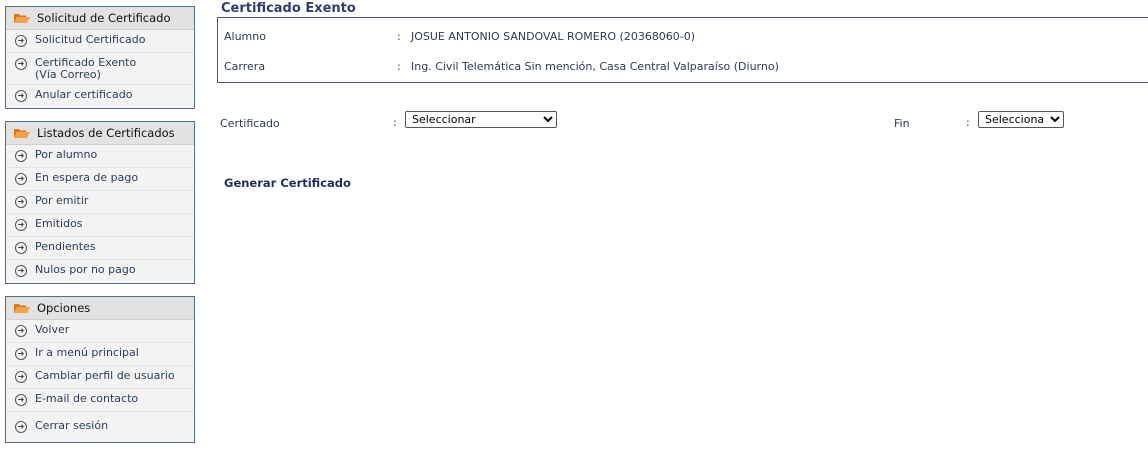  I want to click on section-title: Listados de Certificados, so click(106, 133).